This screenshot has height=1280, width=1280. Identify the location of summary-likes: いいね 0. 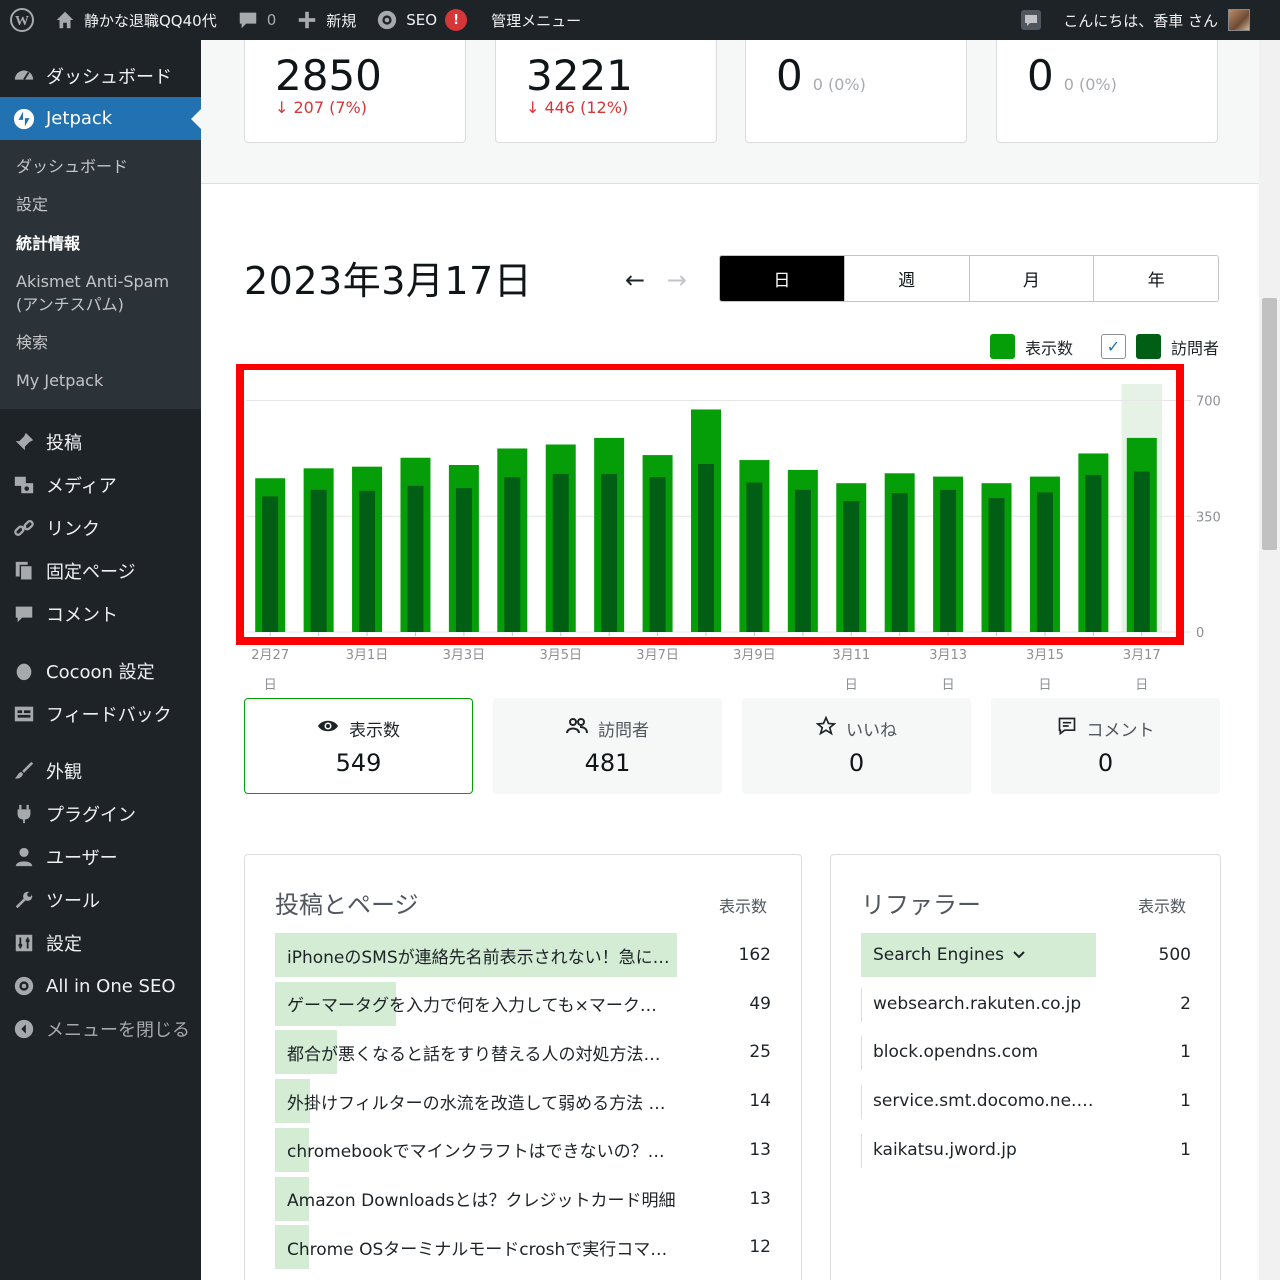
(856, 746).